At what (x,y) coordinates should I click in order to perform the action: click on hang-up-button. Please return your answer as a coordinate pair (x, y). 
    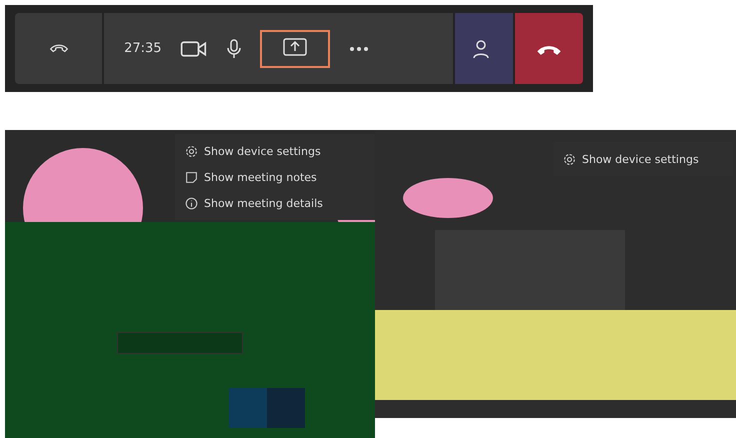
    Looking at the image, I should click on (549, 48).